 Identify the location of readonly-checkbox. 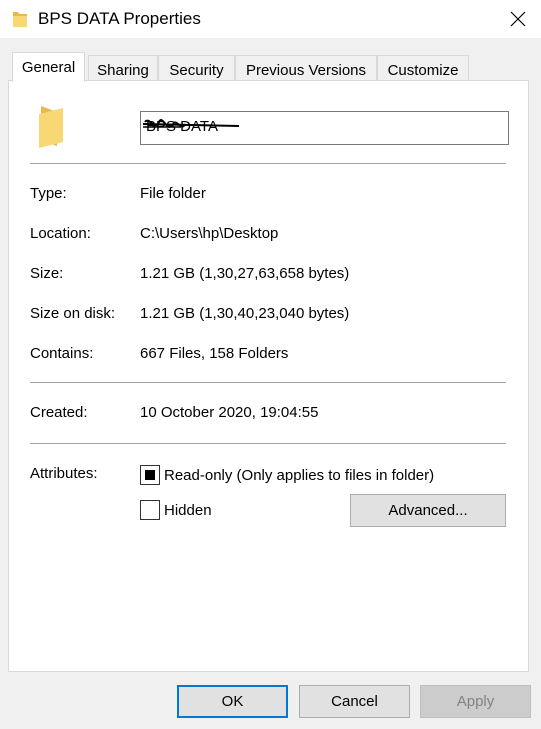
(150, 475).